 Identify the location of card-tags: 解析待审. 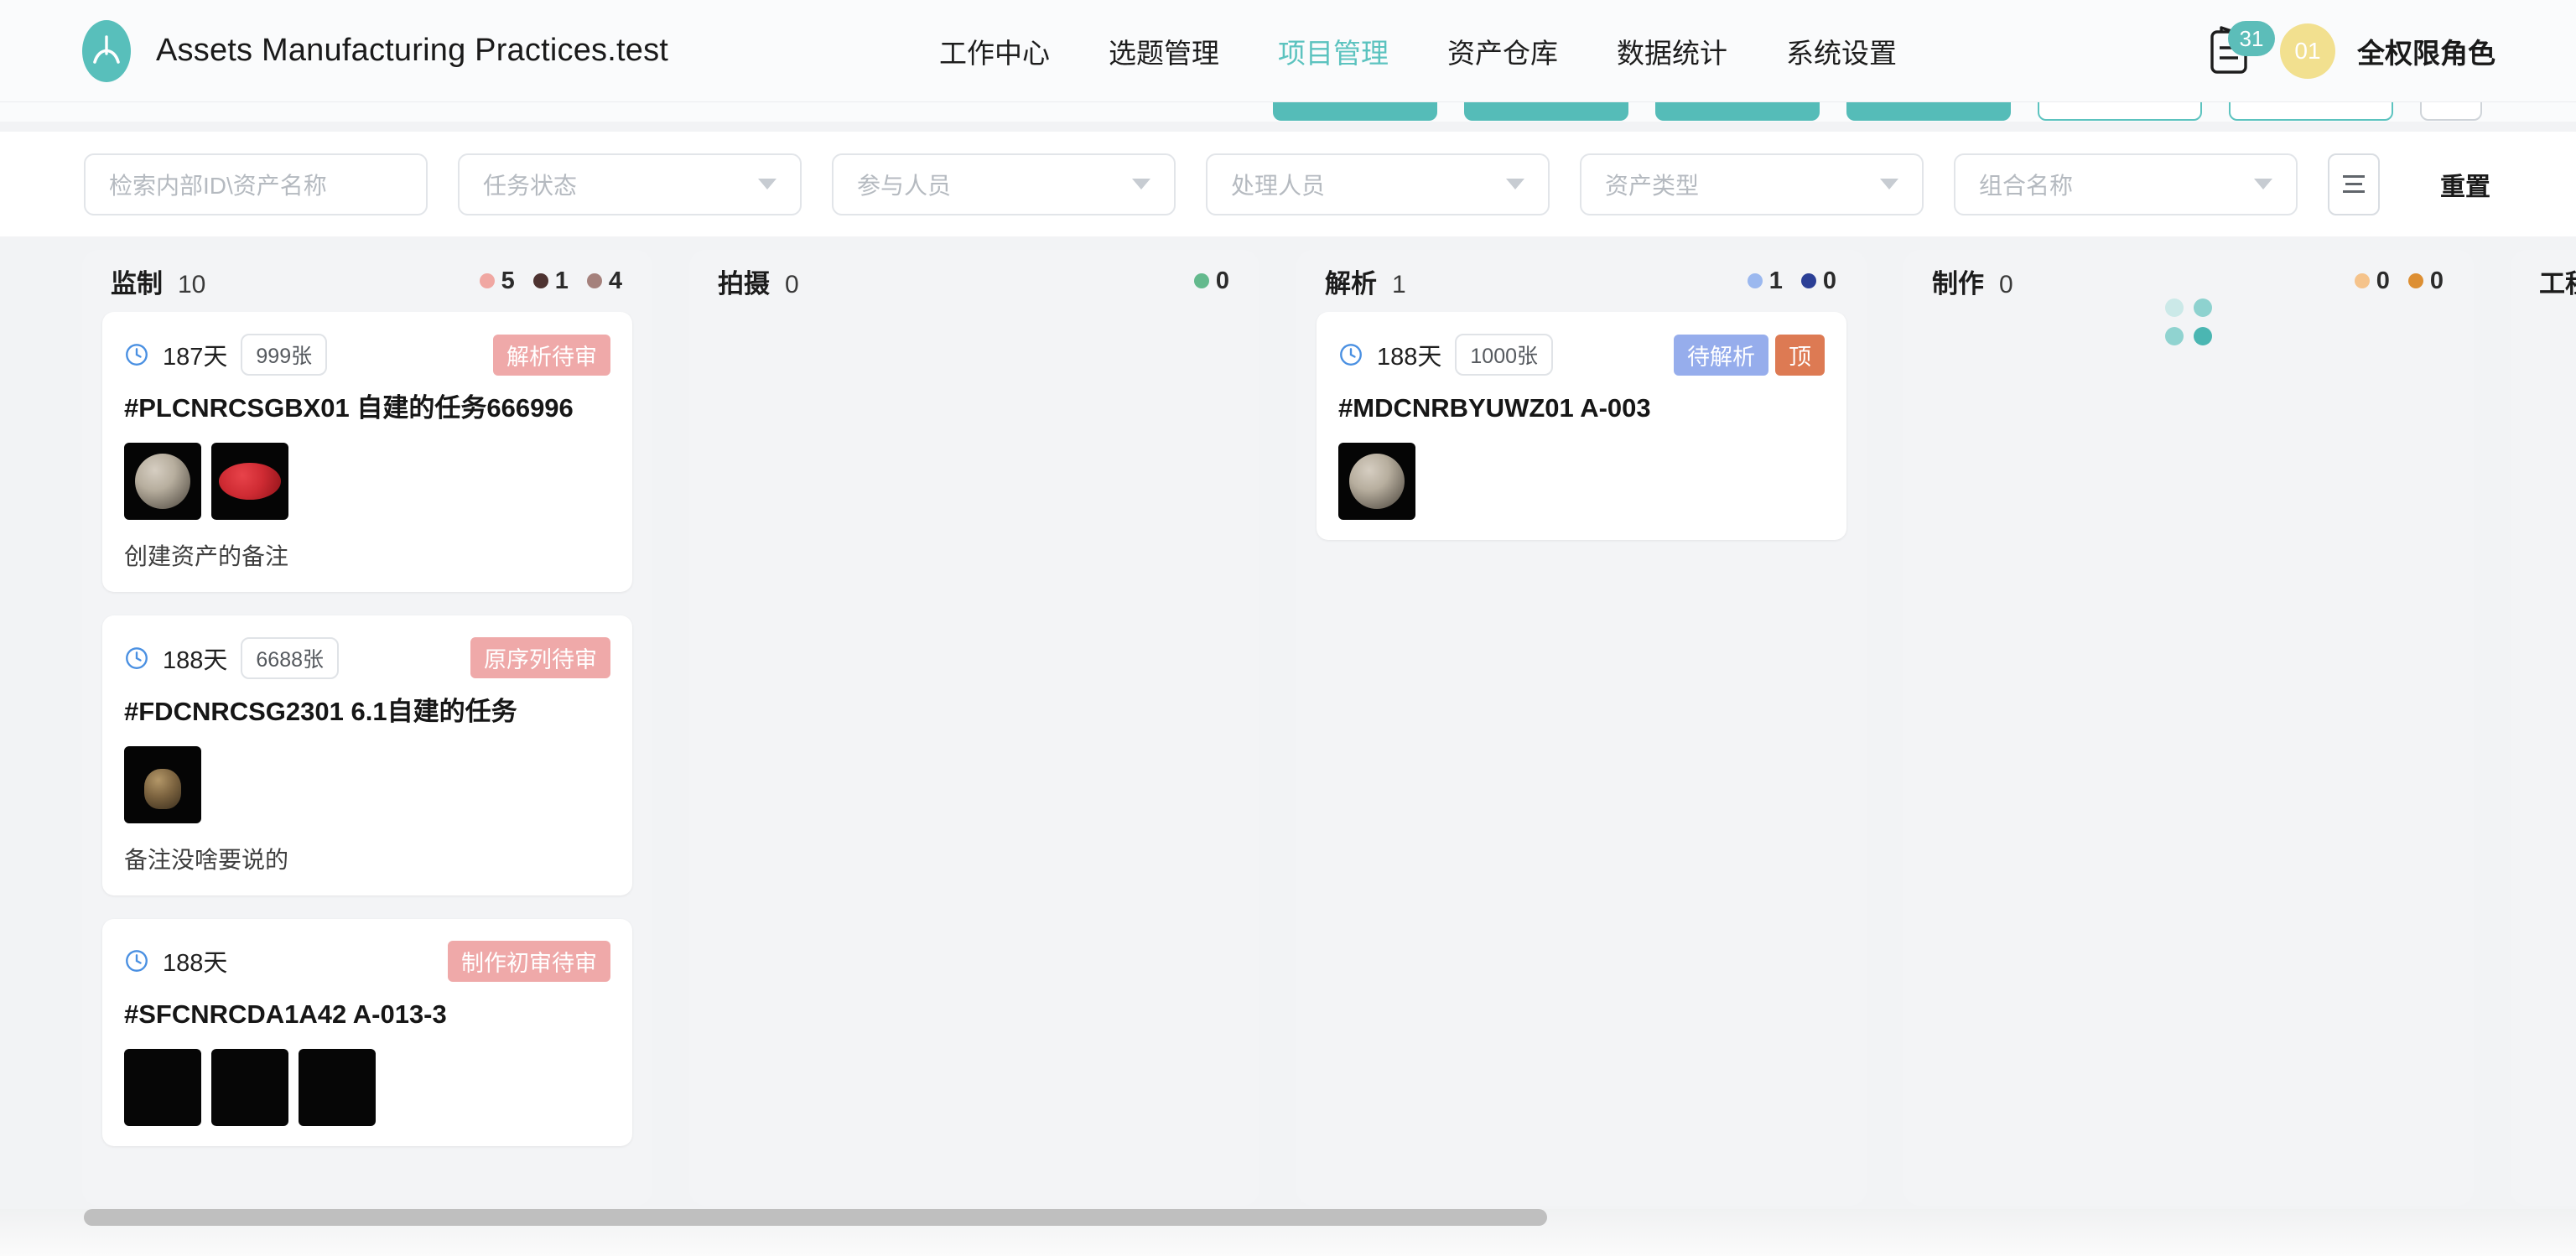
(551, 355).